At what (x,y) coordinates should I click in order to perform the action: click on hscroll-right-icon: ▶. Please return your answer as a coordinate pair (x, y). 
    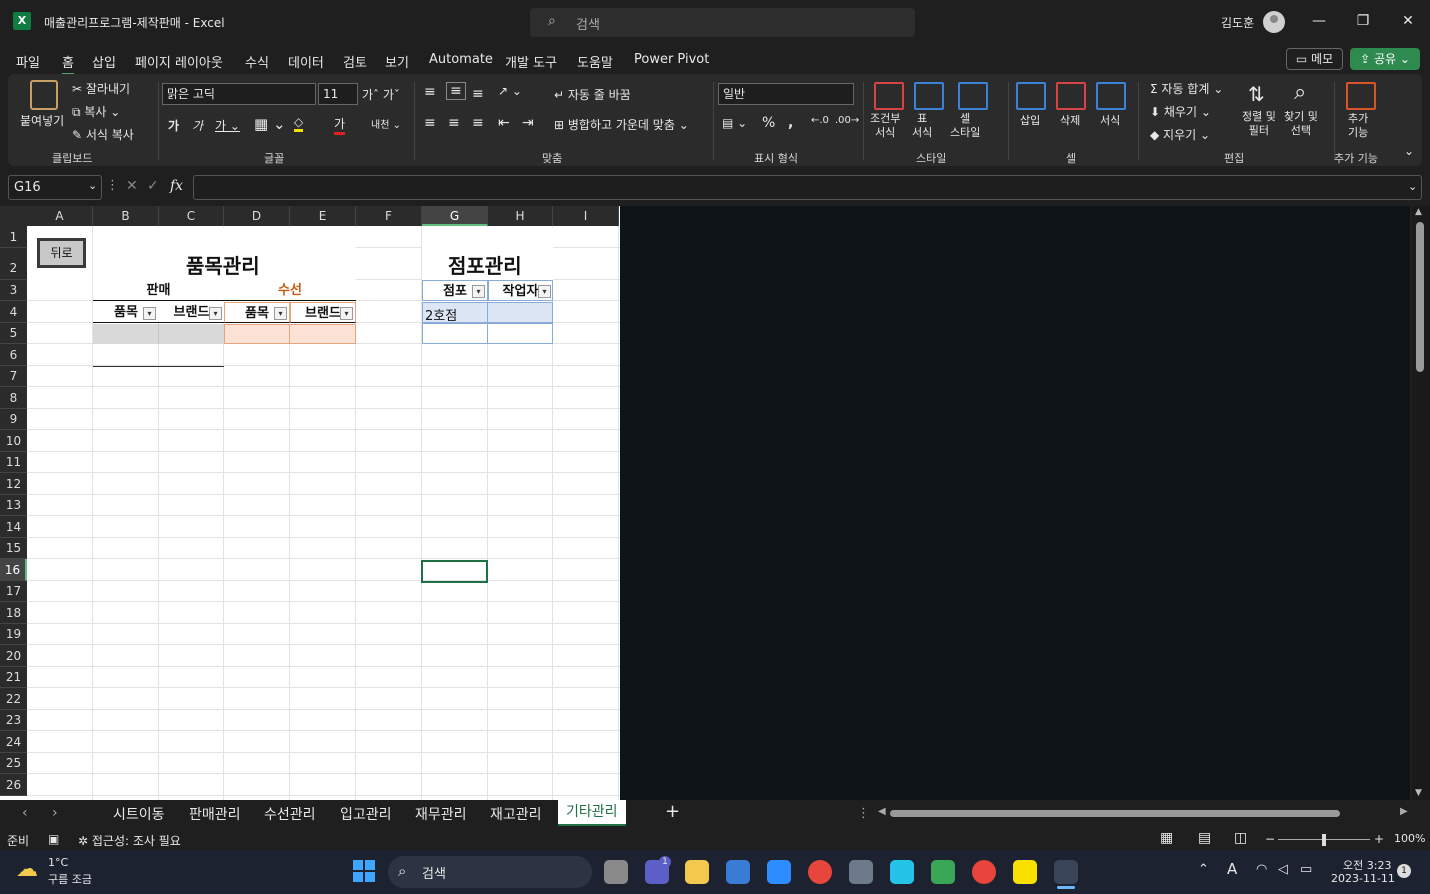
    Looking at the image, I should click on (1404, 811).